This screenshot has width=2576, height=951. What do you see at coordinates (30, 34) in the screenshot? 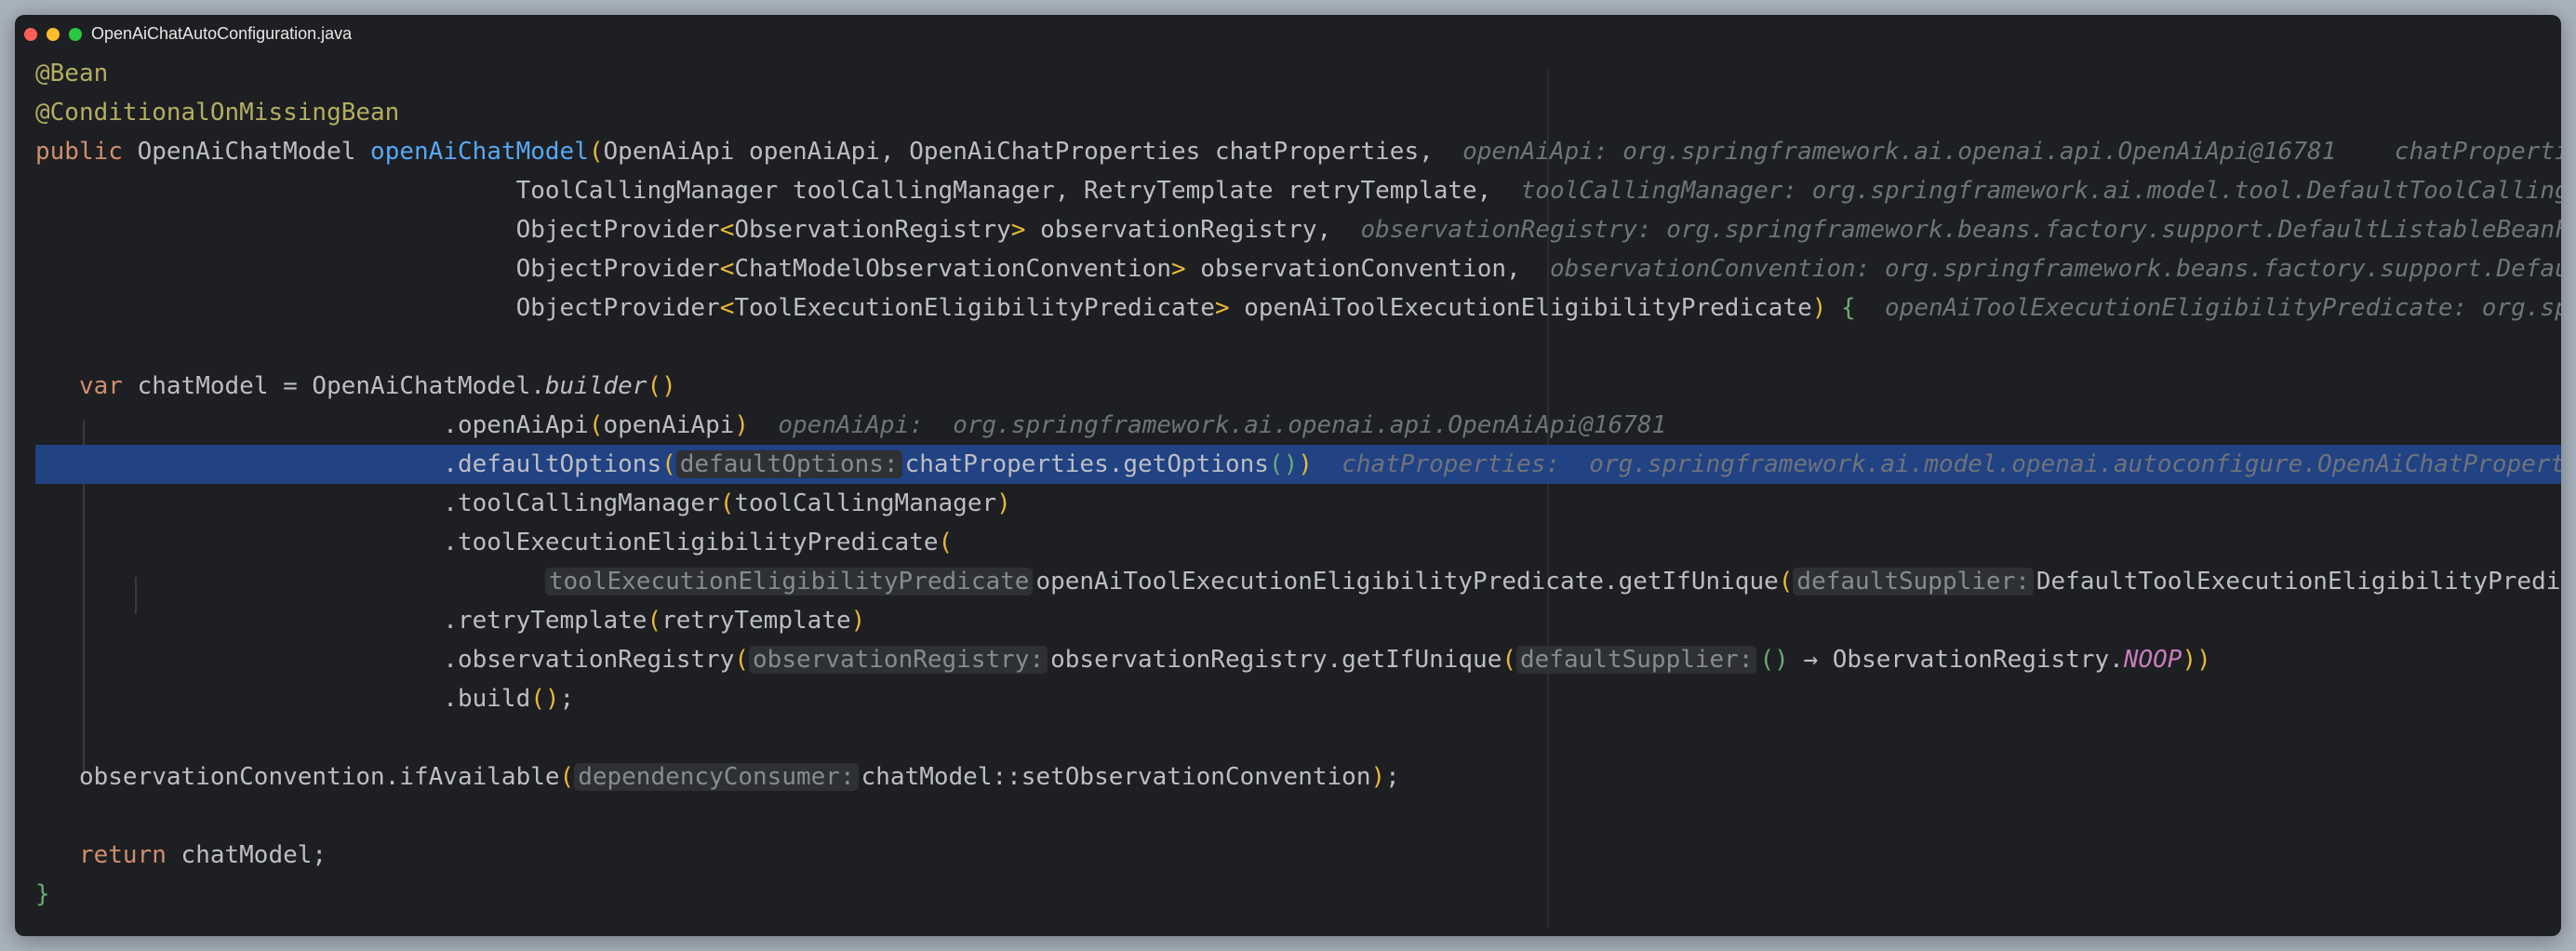
I see `close-window-button` at bounding box center [30, 34].